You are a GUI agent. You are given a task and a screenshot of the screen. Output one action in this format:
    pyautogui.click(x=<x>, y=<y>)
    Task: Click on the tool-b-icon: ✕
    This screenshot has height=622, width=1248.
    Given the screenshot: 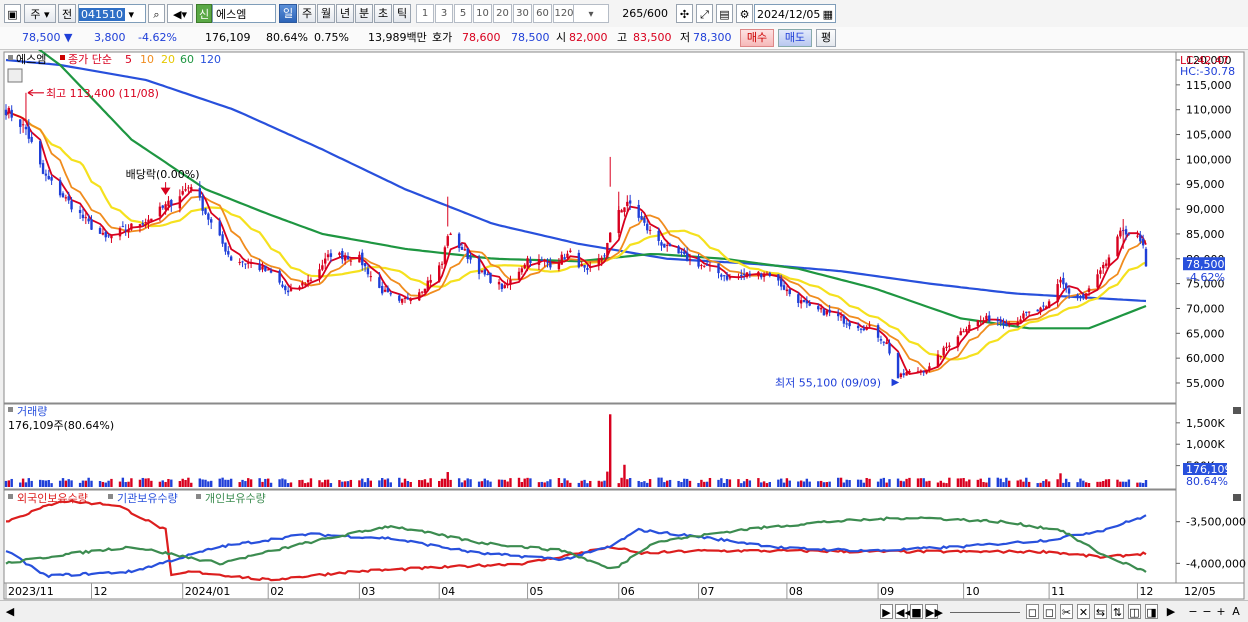 What is the action you would take?
    pyautogui.click(x=1083, y=611)
    